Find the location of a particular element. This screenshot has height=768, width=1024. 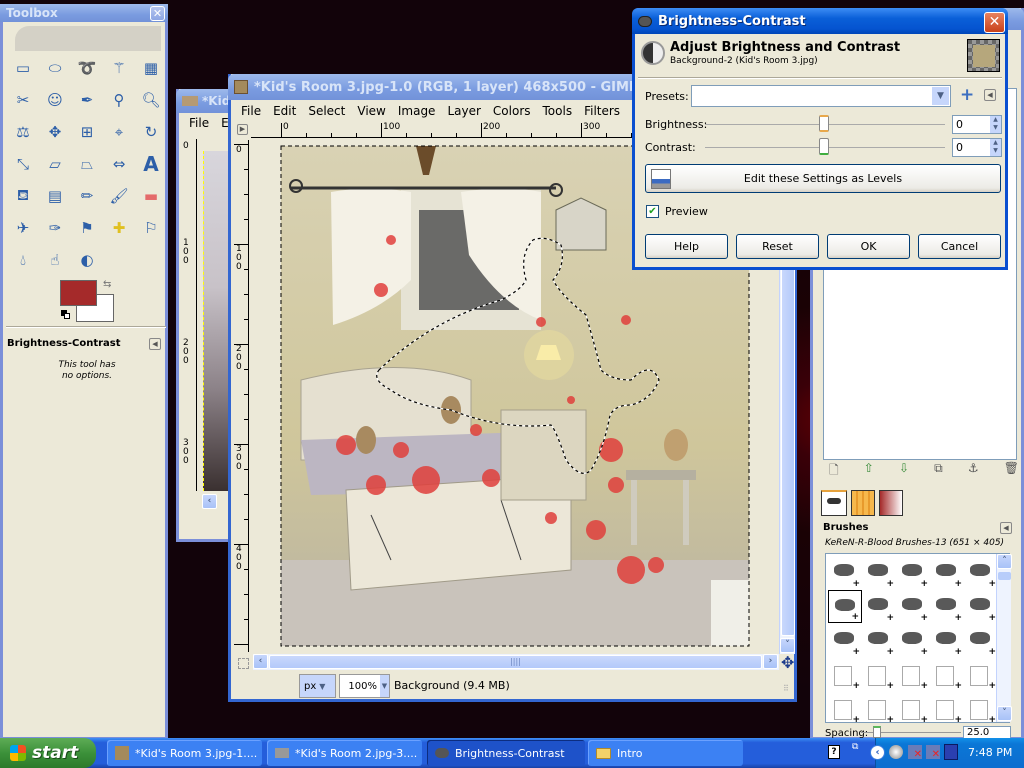

lower-layer-icon: ⇩ is located at coordinates (904, 470).